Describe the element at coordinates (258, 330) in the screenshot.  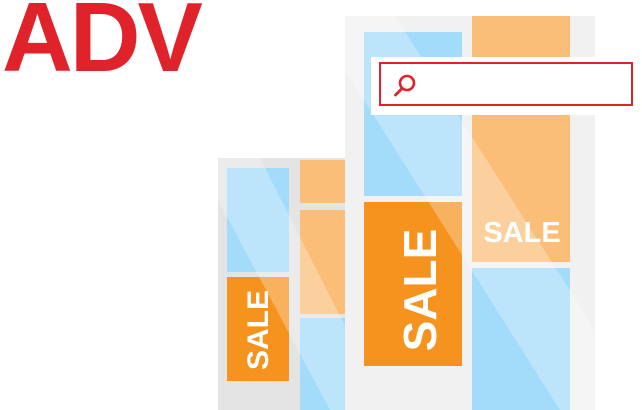
I see `sale-label-small: SALE` at that location.